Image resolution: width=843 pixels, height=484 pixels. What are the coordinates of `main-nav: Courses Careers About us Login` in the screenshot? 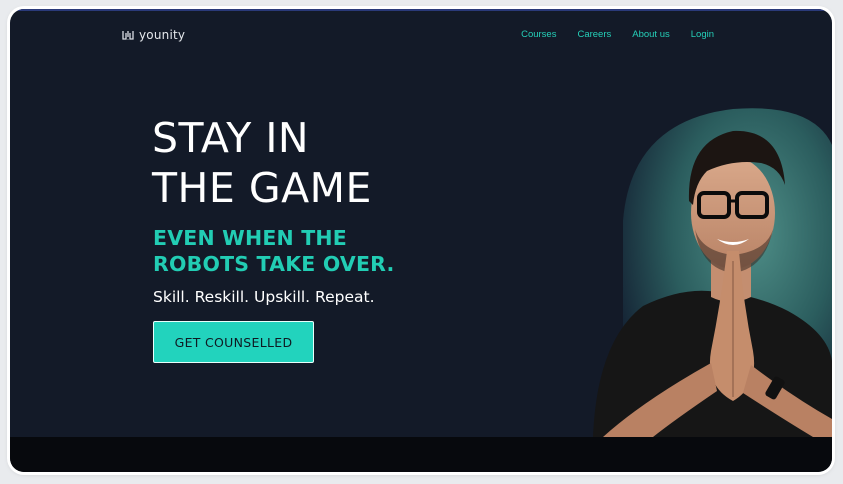 It's located at (617, 34).